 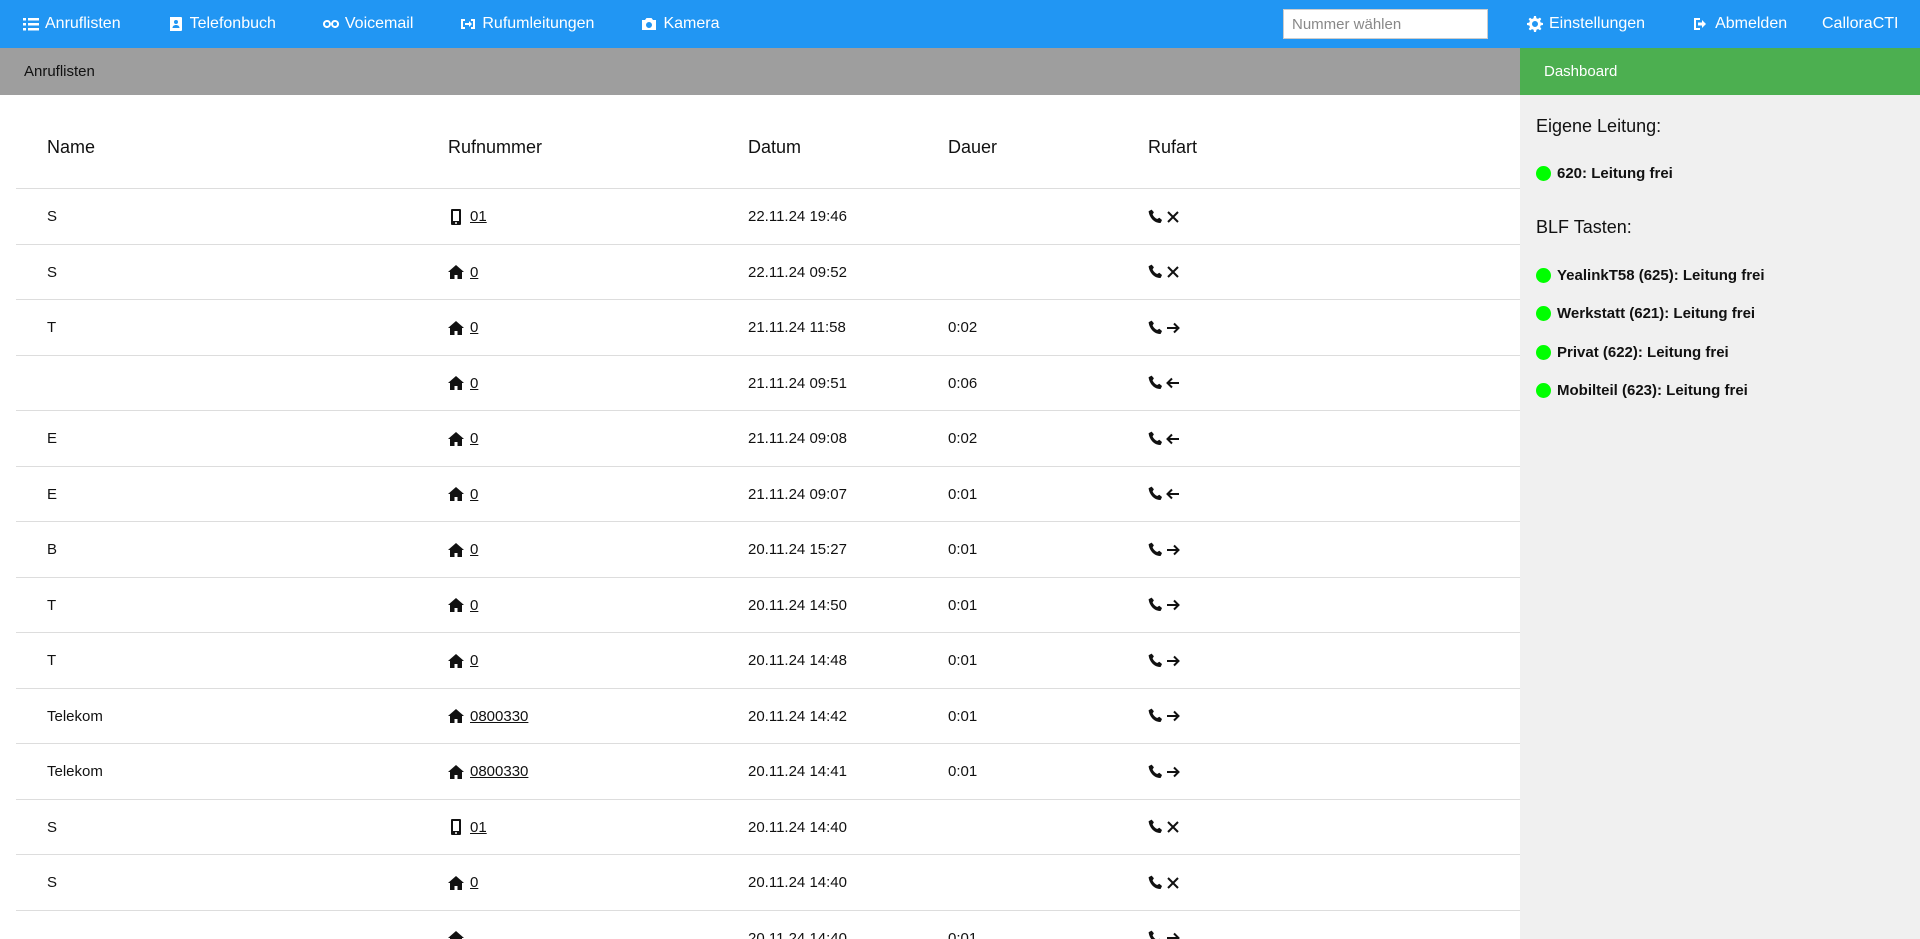 I want to click on nav-label: Abmelden, so click(x=1751, y=23).